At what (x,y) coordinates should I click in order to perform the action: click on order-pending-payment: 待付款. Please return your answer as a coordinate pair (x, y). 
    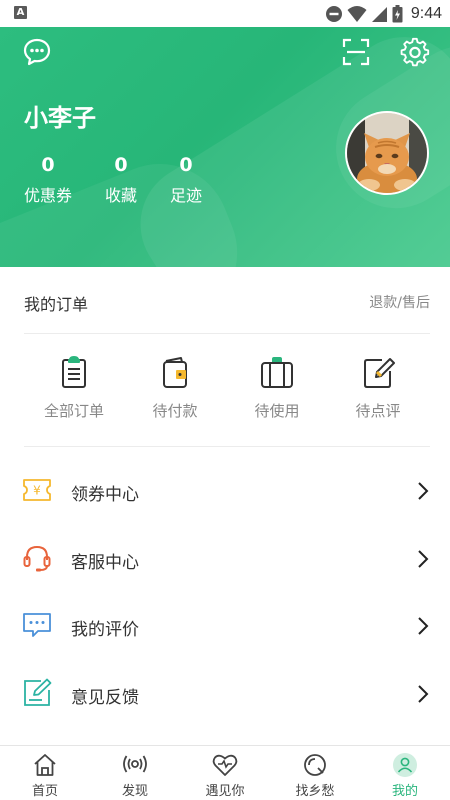
    Looking at the image, I should click on (175, 394).